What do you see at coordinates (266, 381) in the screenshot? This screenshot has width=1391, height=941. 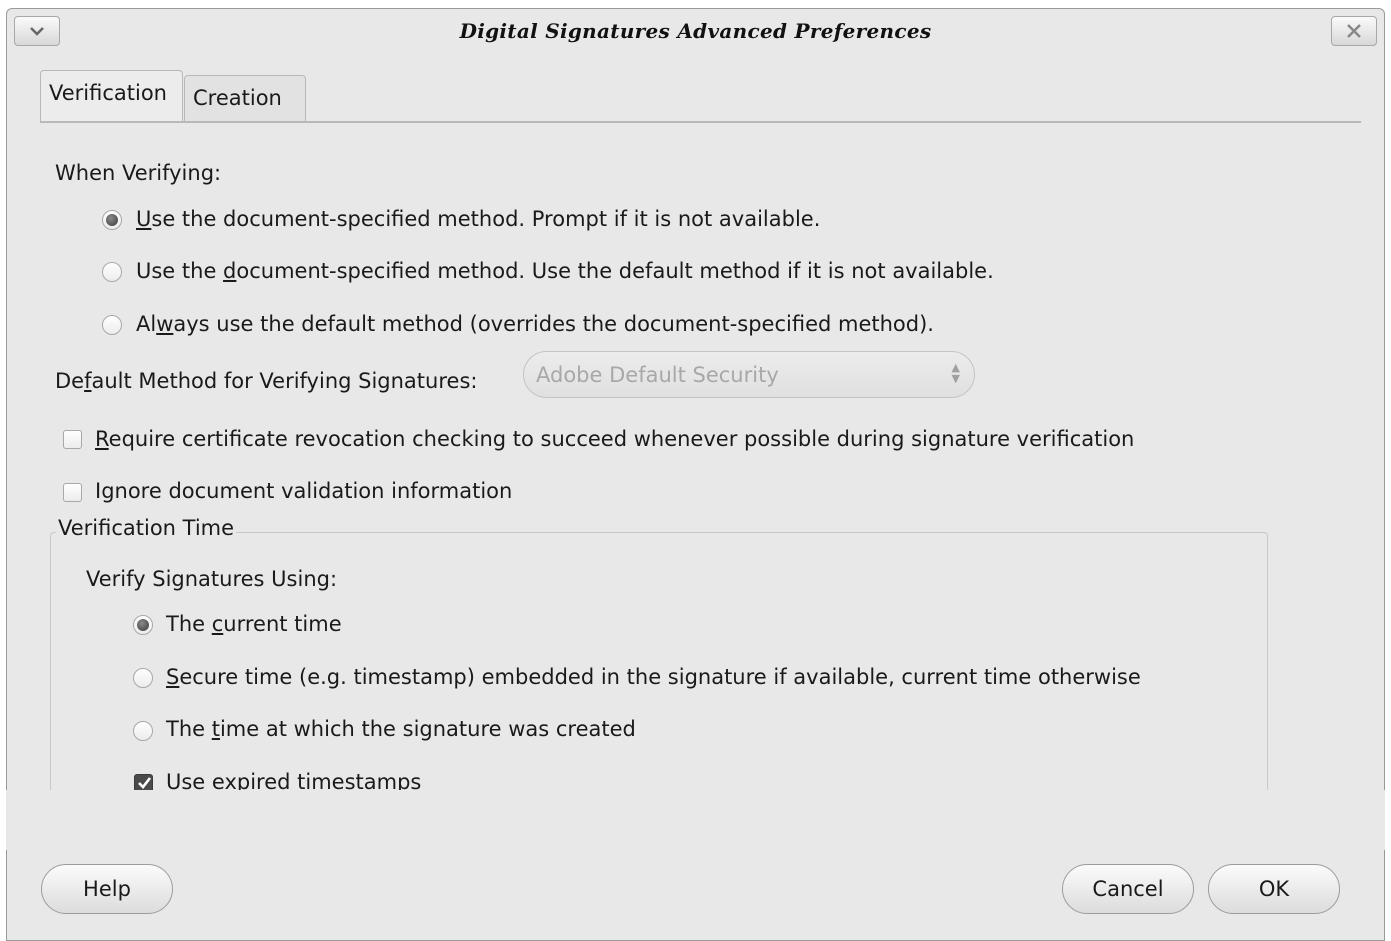 I see `default-method-label: Default Method for Verifying Signatures:` at bounding box center [266, 381].